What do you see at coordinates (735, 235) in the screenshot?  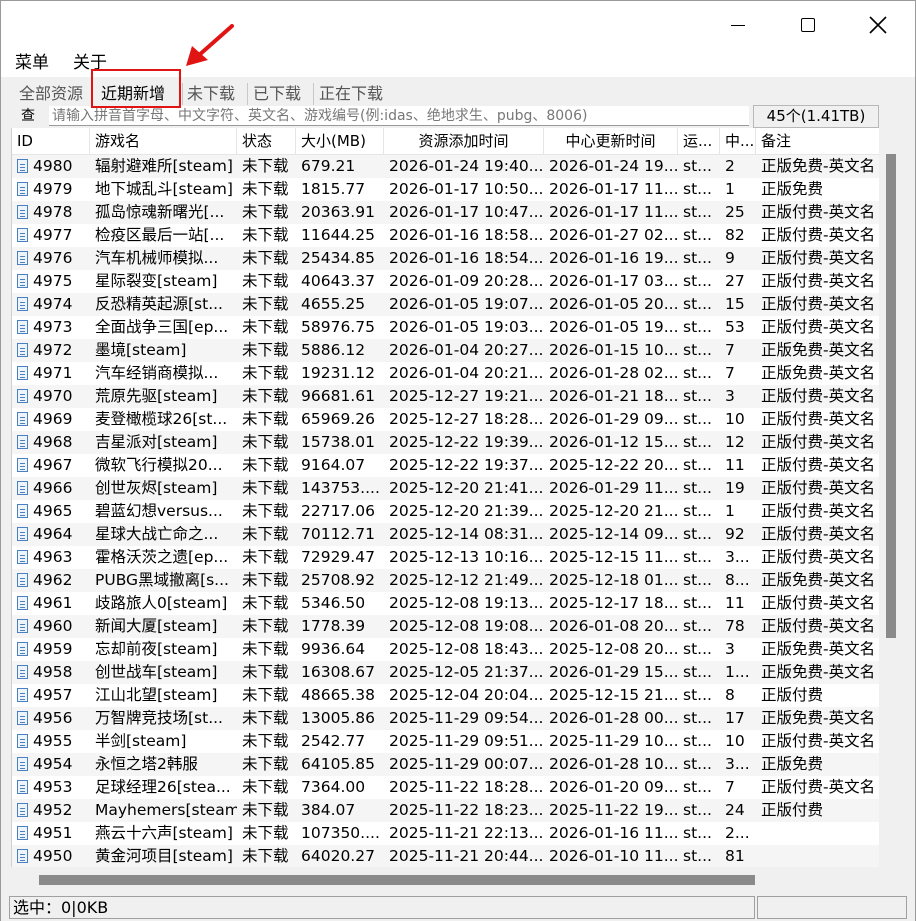 I see `cell-center-text: 82` at bounding box center [735, 235].